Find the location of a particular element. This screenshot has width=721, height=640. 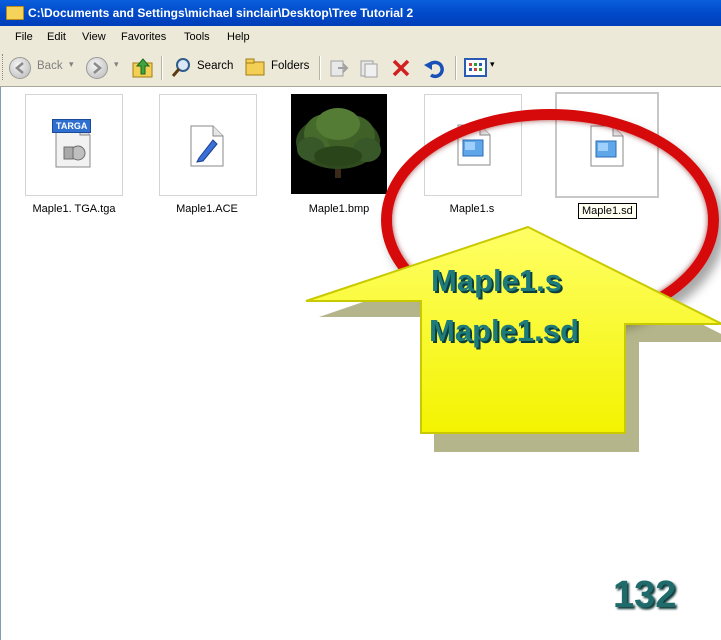

undo-icon is located at coordinates (434, 68).